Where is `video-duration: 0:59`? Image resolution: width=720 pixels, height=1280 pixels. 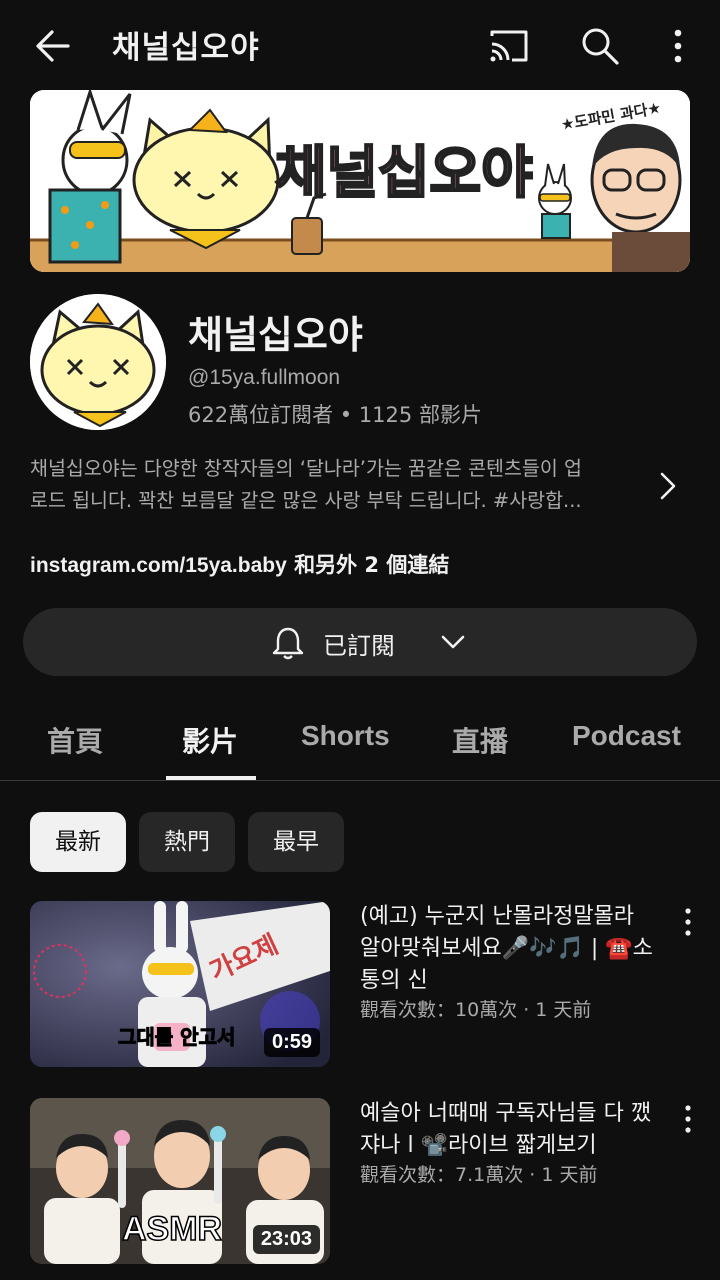 video-duration: 0:59 is located at coordinates (291, 1042).